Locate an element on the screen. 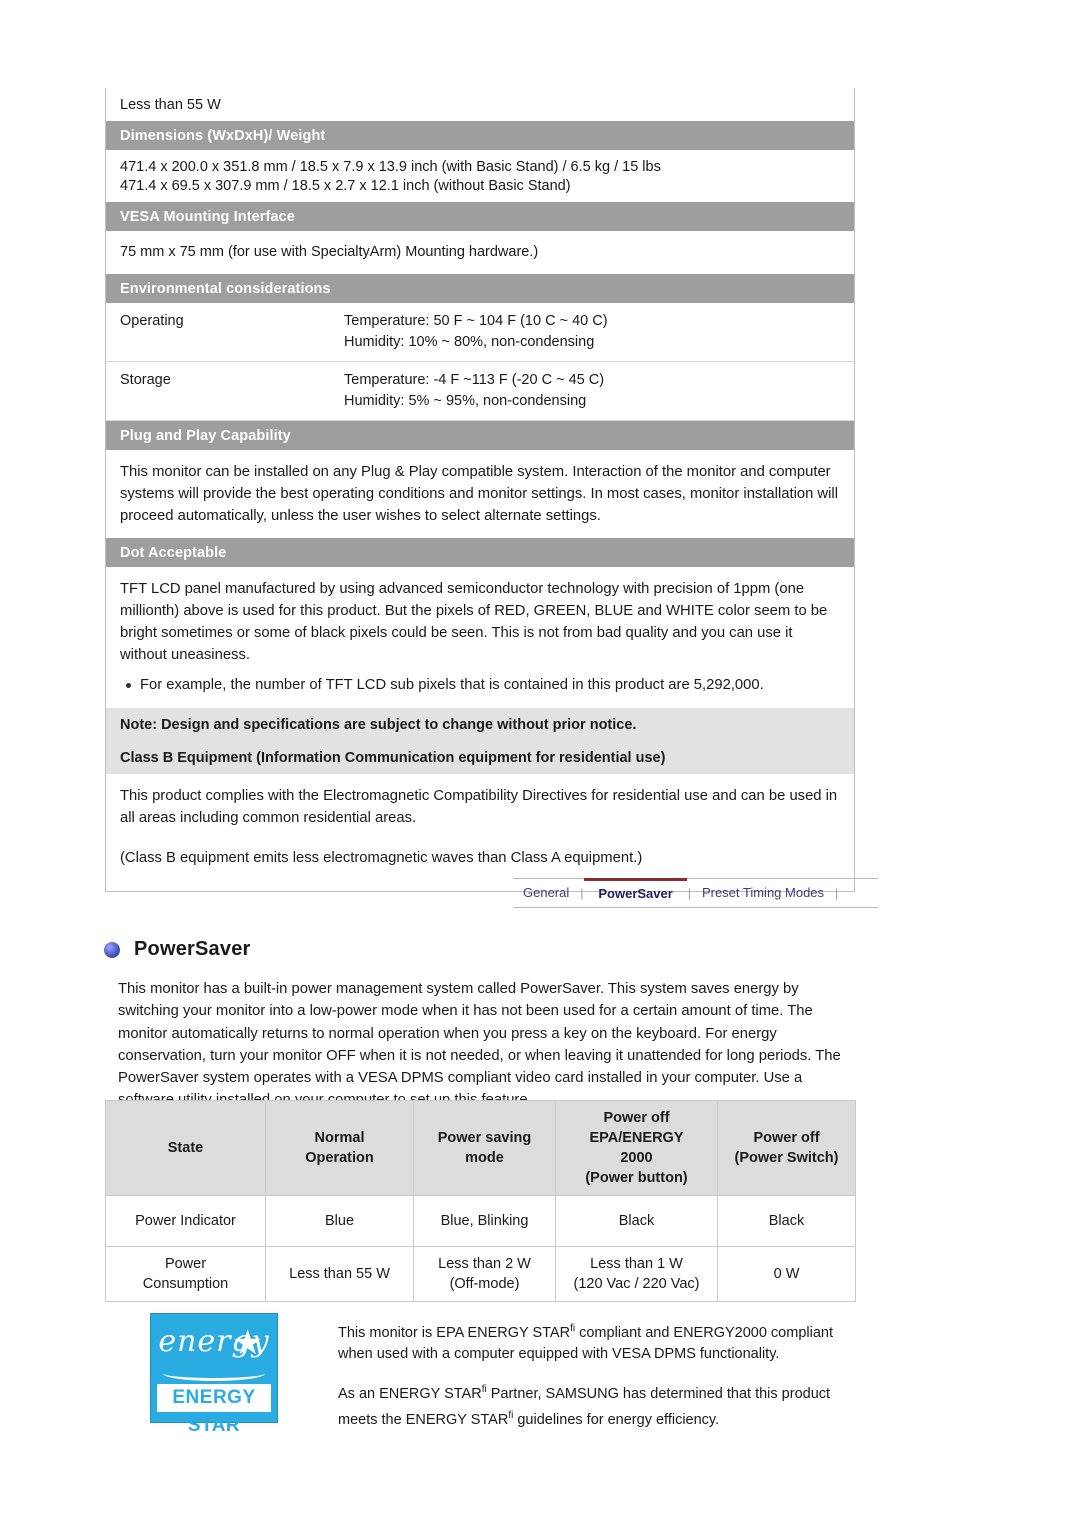 This screenshot has width=1080, height=1528. cell-indicator-switch: Black is located at coordinates (786, 1221).